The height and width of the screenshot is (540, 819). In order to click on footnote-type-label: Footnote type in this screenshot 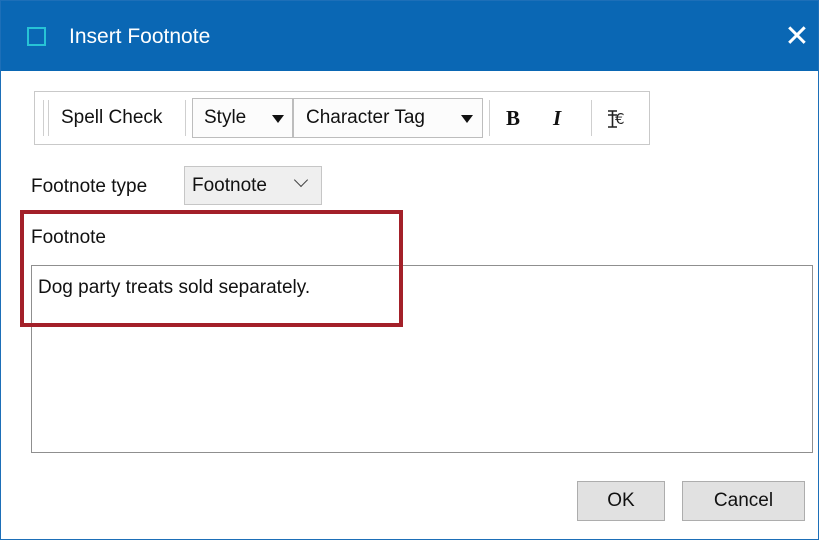, I will do `click(89, 186)`.